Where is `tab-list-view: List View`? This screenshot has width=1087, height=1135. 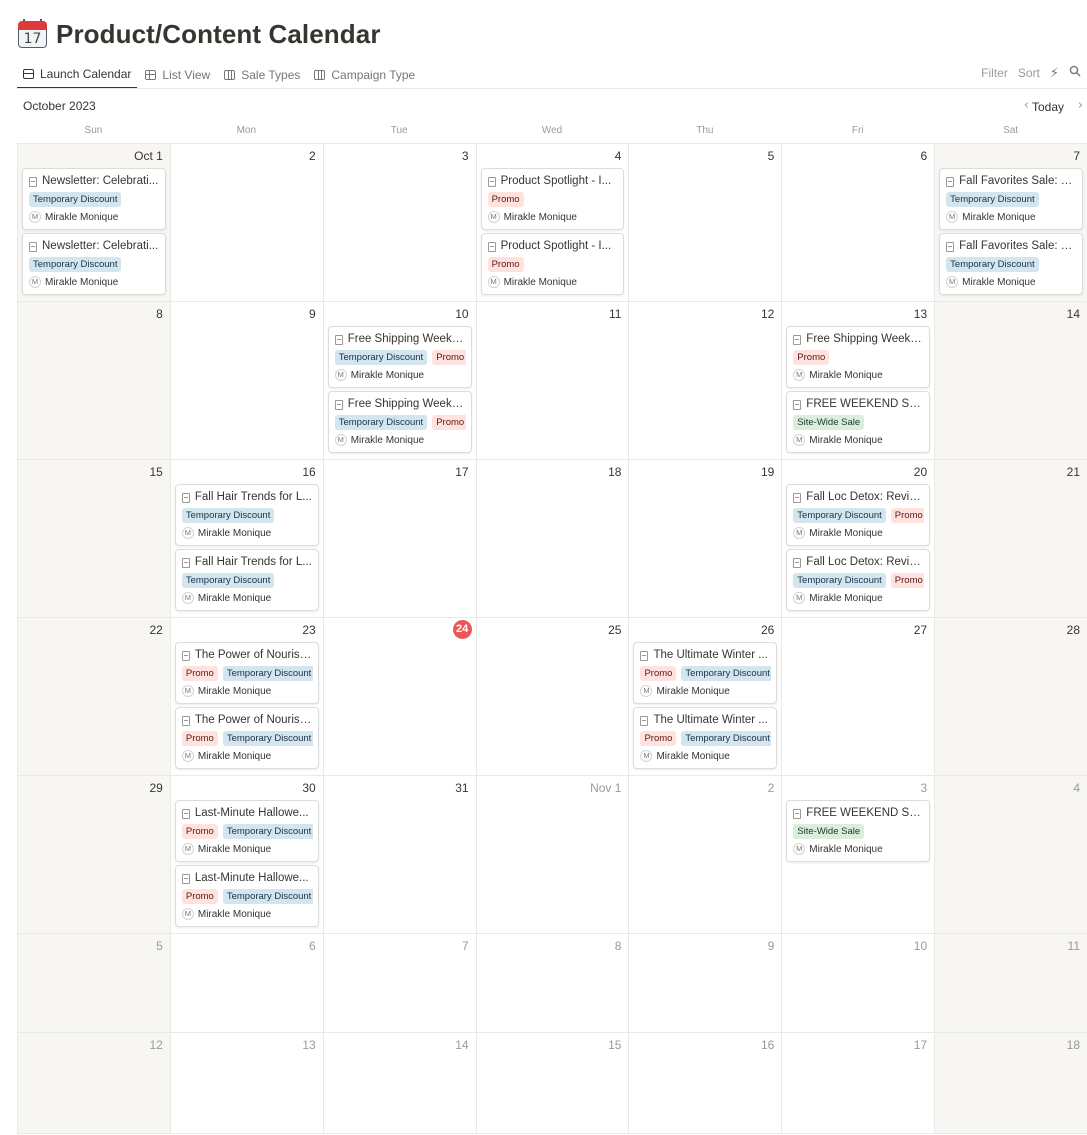 tab-list-view: List View is located at coordinates (177, 75).